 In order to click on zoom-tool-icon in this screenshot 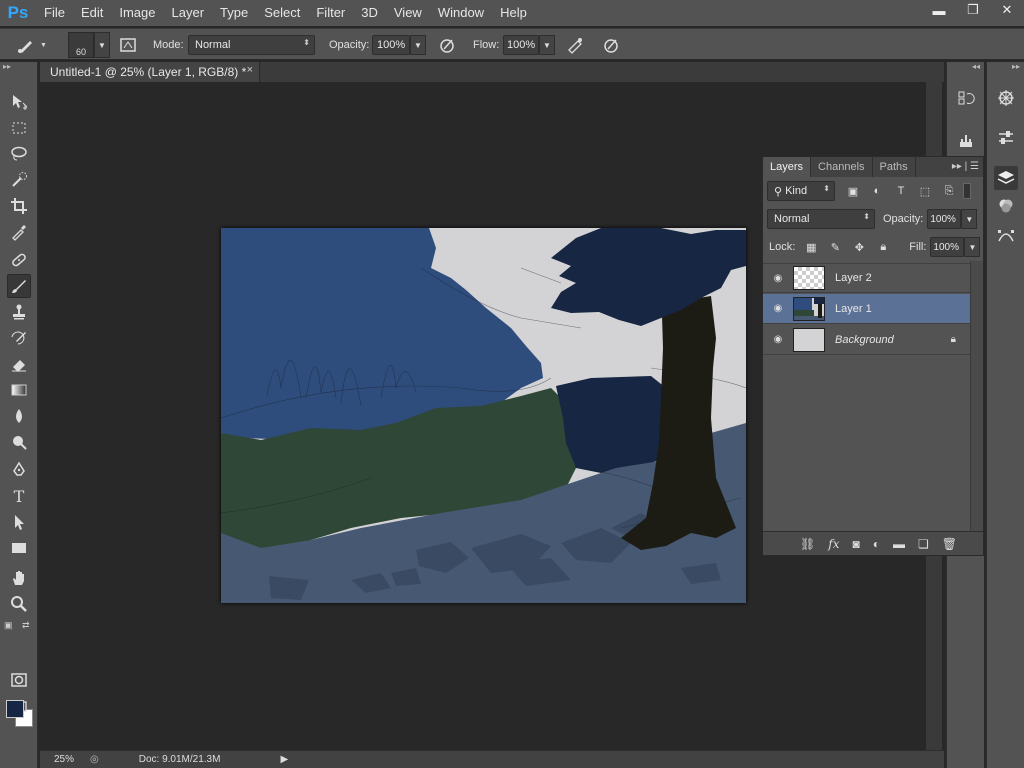, I will do `click(19, 604)`.